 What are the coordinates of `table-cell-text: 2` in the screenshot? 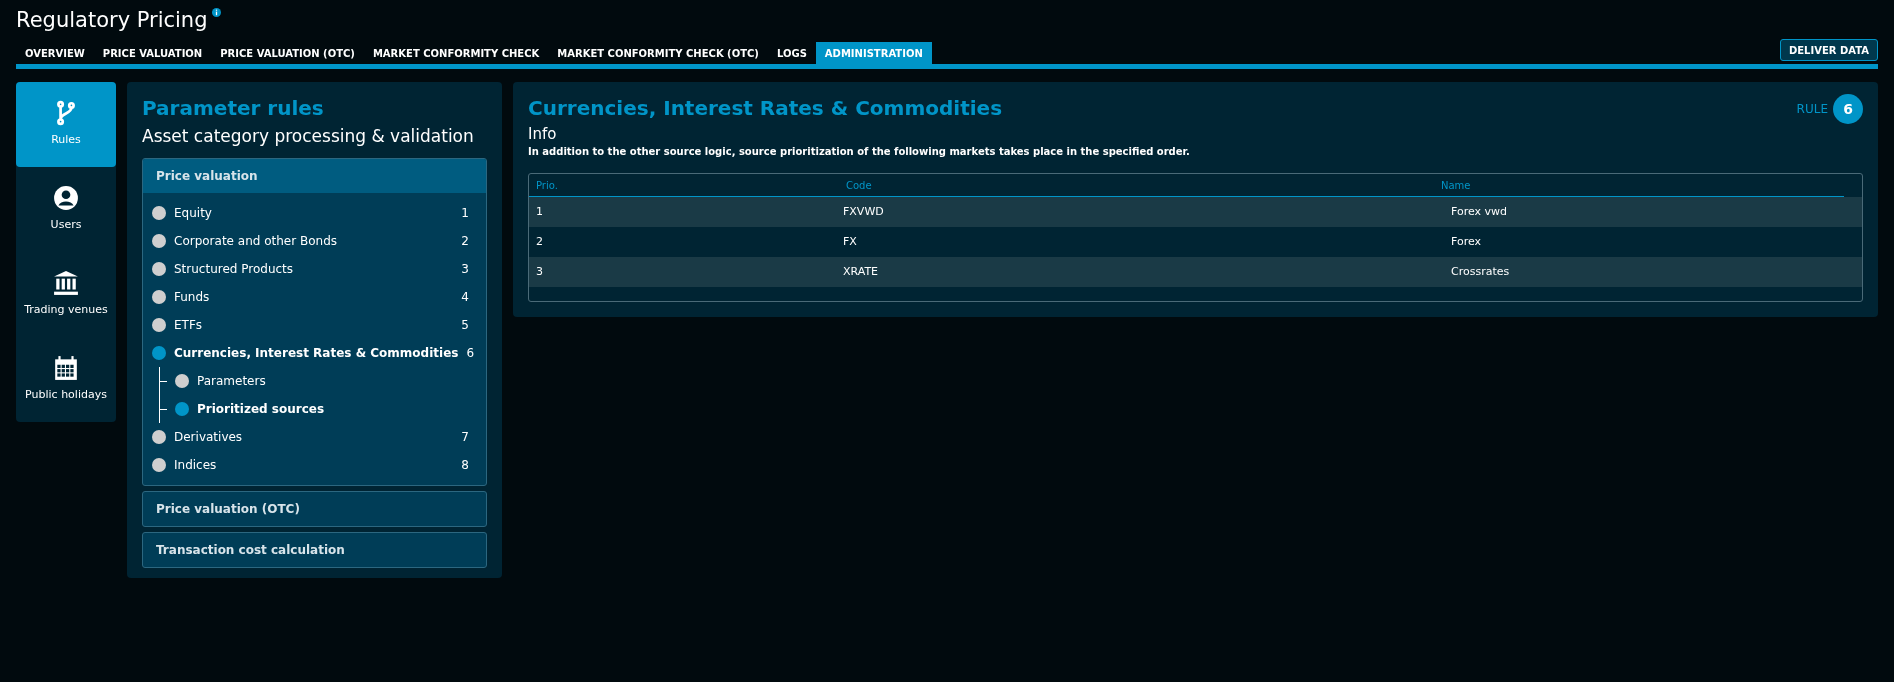 It's located at (539, 241).